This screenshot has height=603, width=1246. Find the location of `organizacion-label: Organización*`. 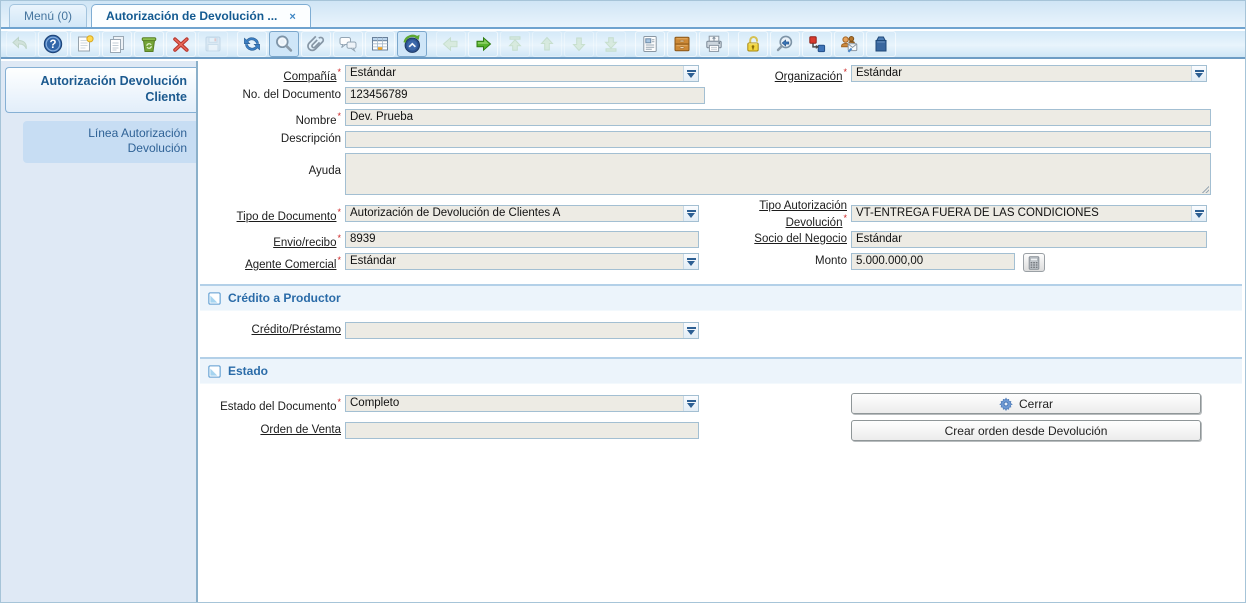

organizacion-label: Organización* is located at coordinates (794, 75).